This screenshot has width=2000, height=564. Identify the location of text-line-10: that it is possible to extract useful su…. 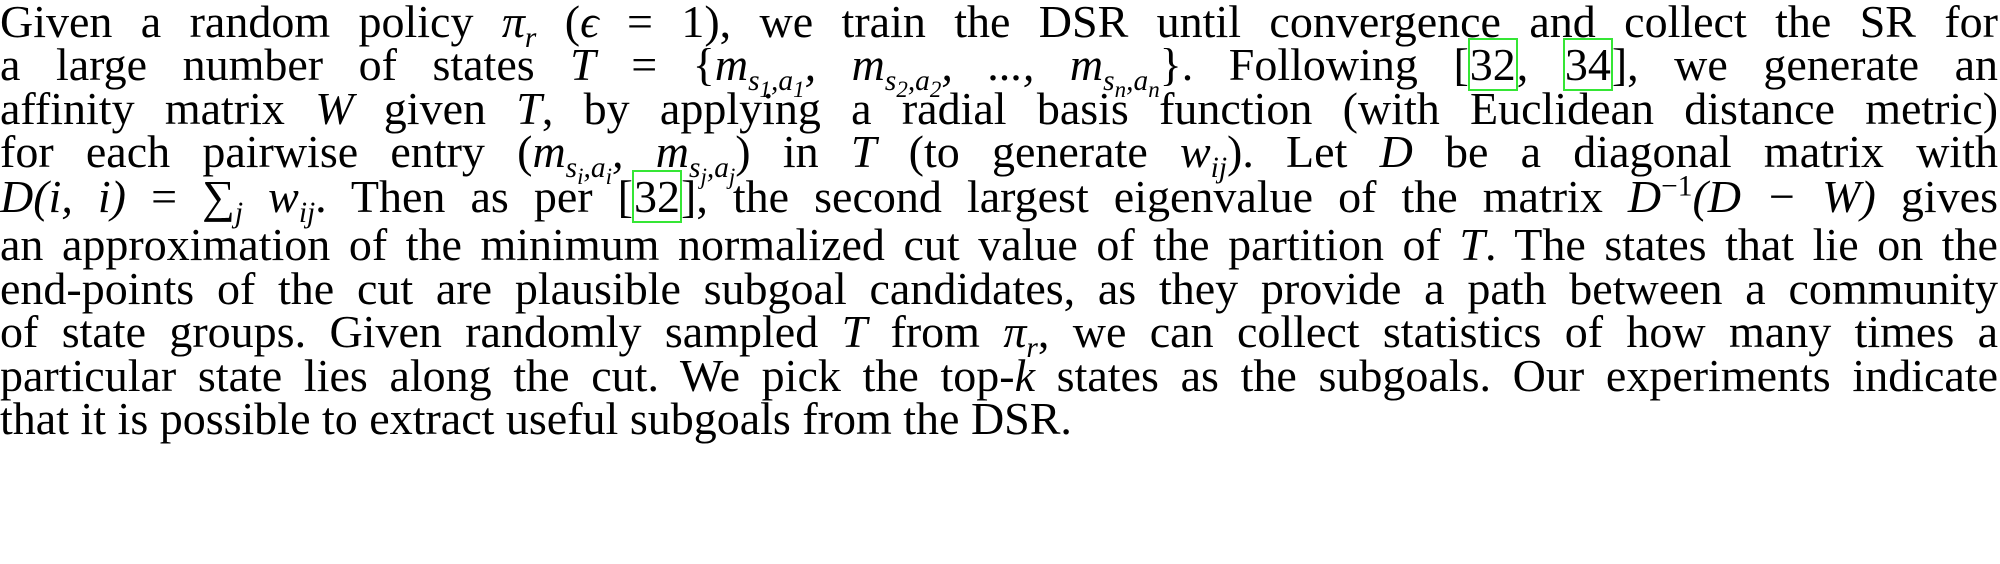
(536, 418).